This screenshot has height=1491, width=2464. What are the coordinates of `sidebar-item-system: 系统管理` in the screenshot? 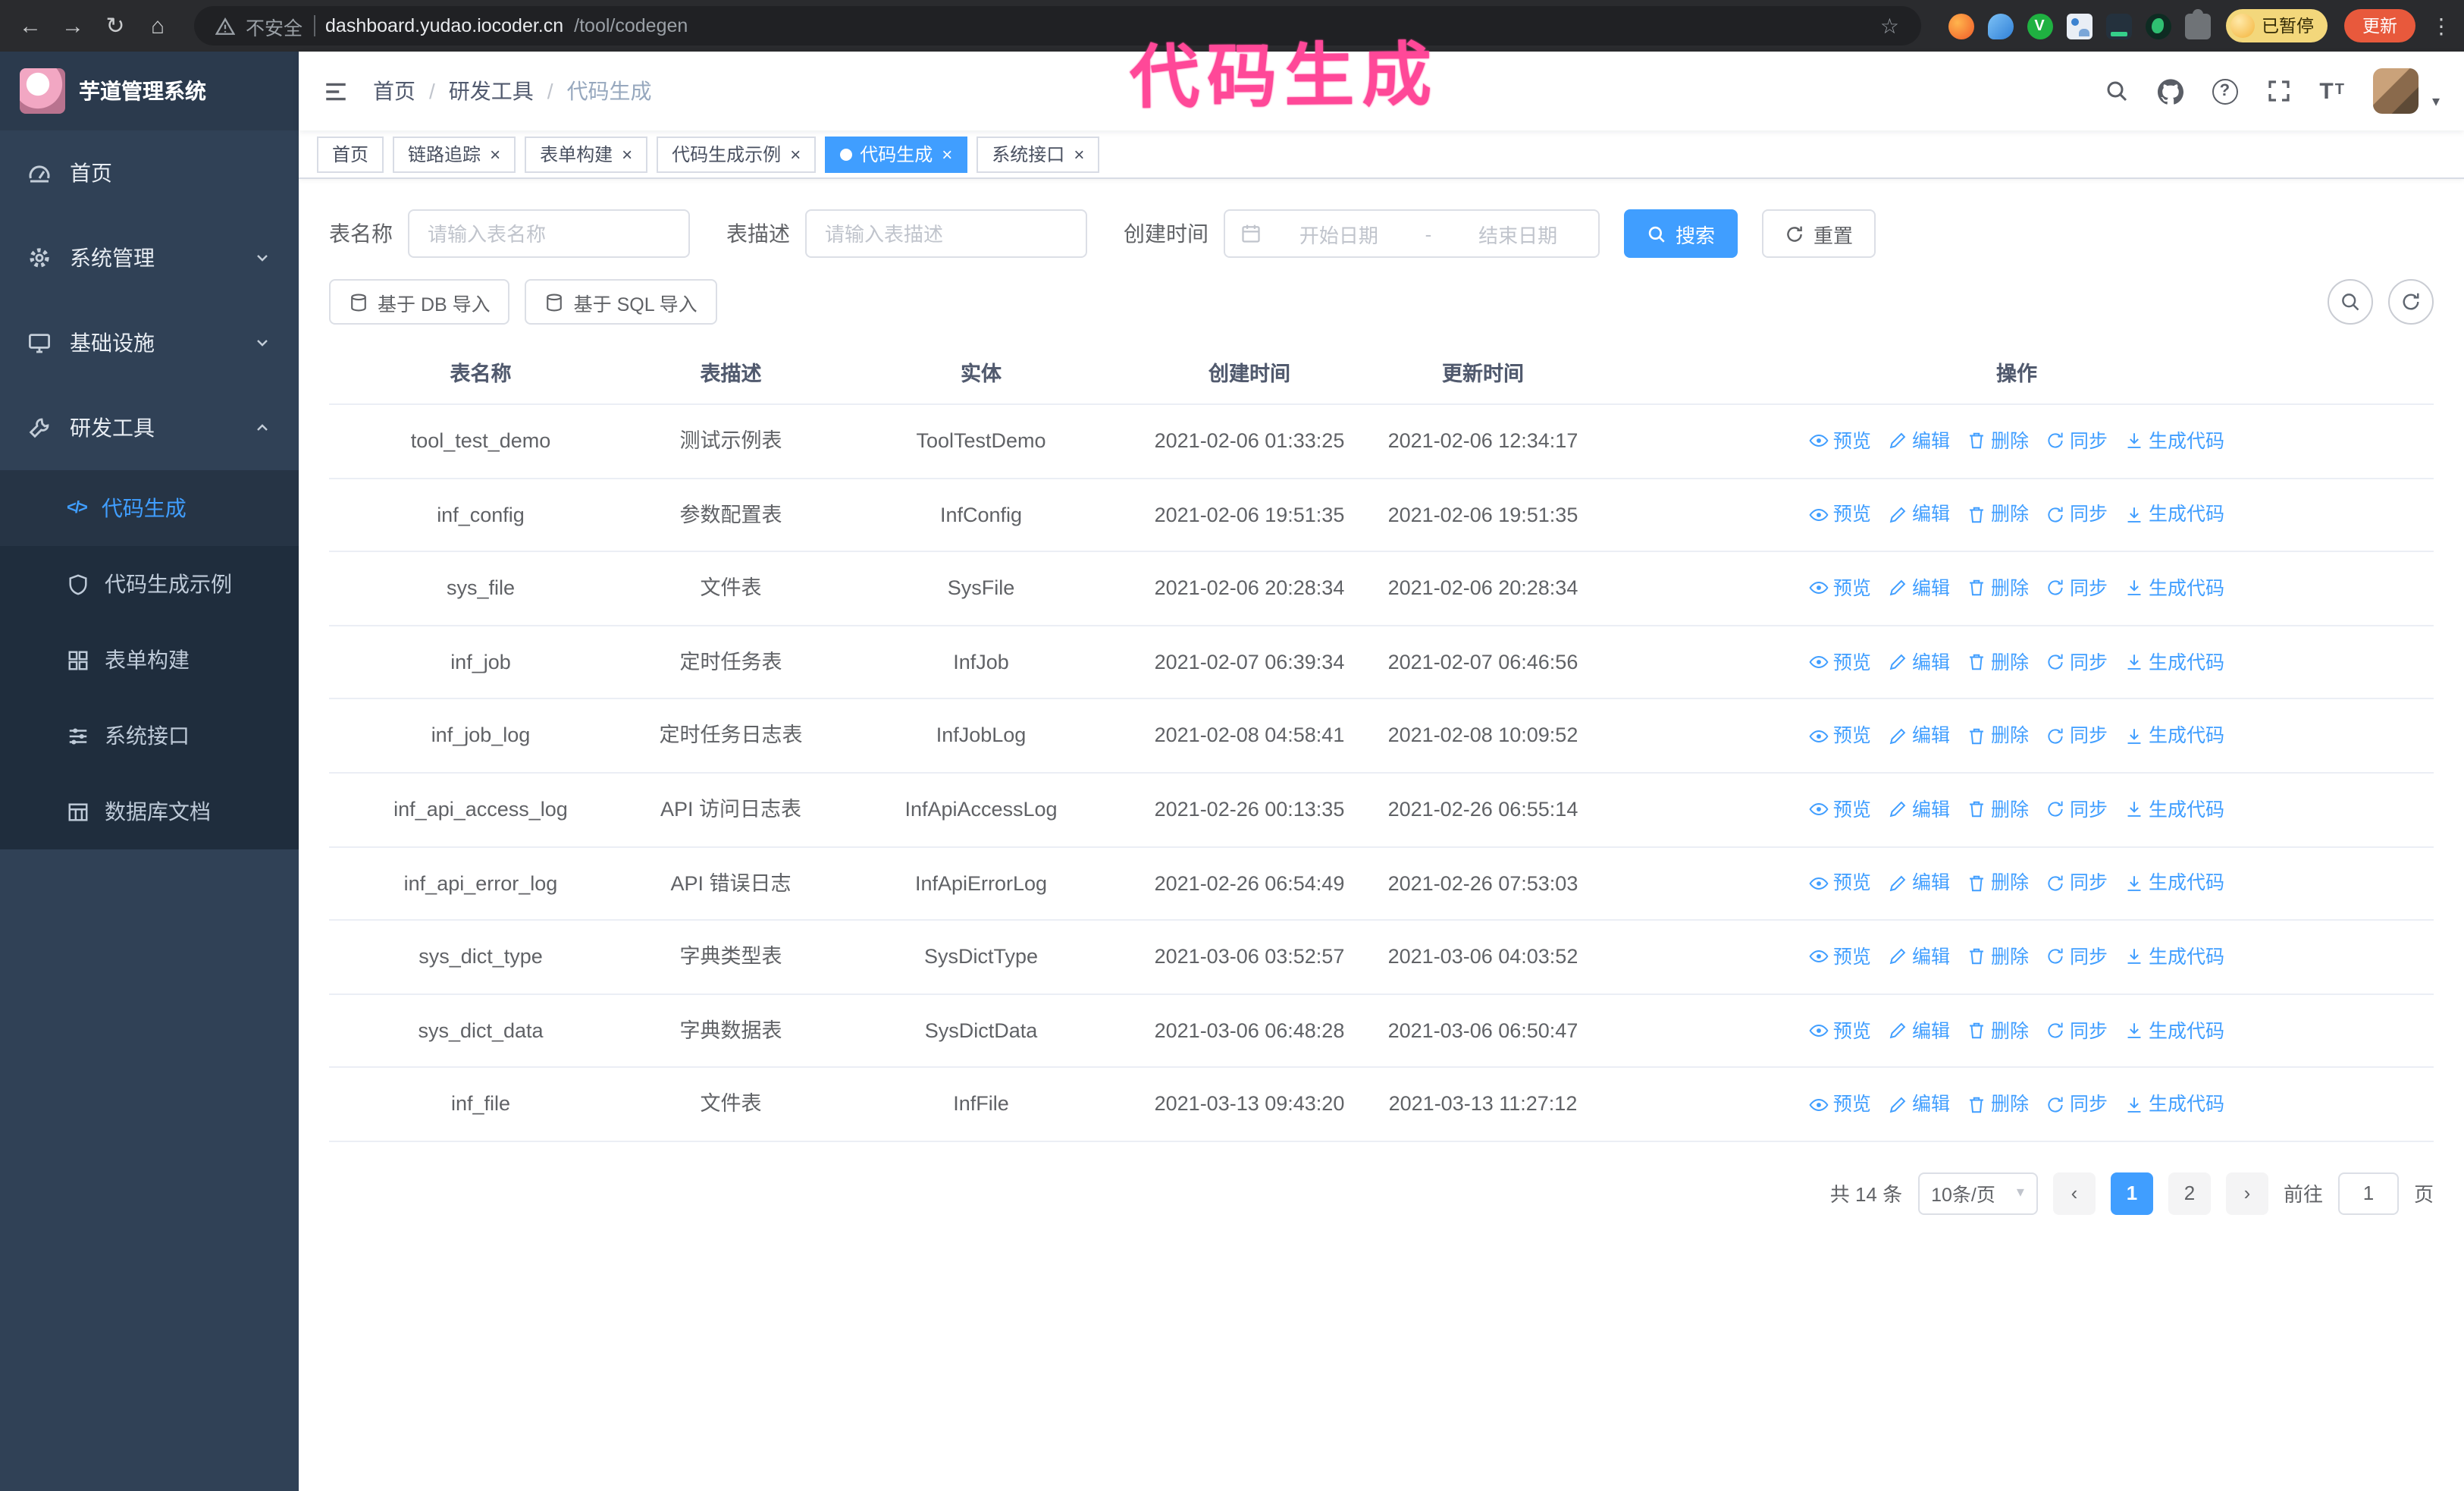 It's located at (150, 257).